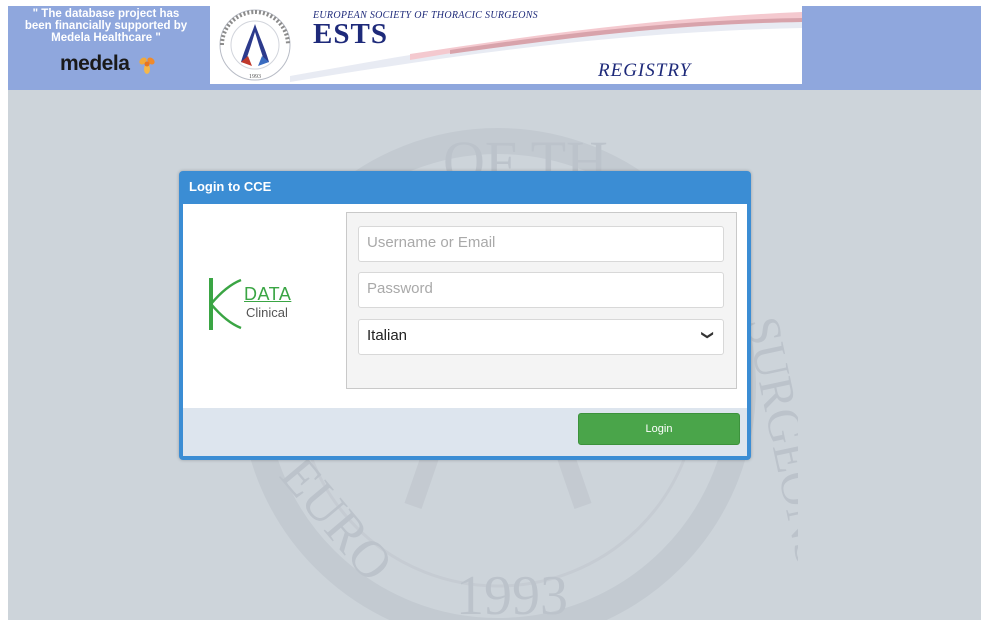 This screenshot has width=990, height=620. What do you see at coordinates (350, 34) in the screenshot?
I see `ests-acronym: ESTS` at bounding box center [350, 34].